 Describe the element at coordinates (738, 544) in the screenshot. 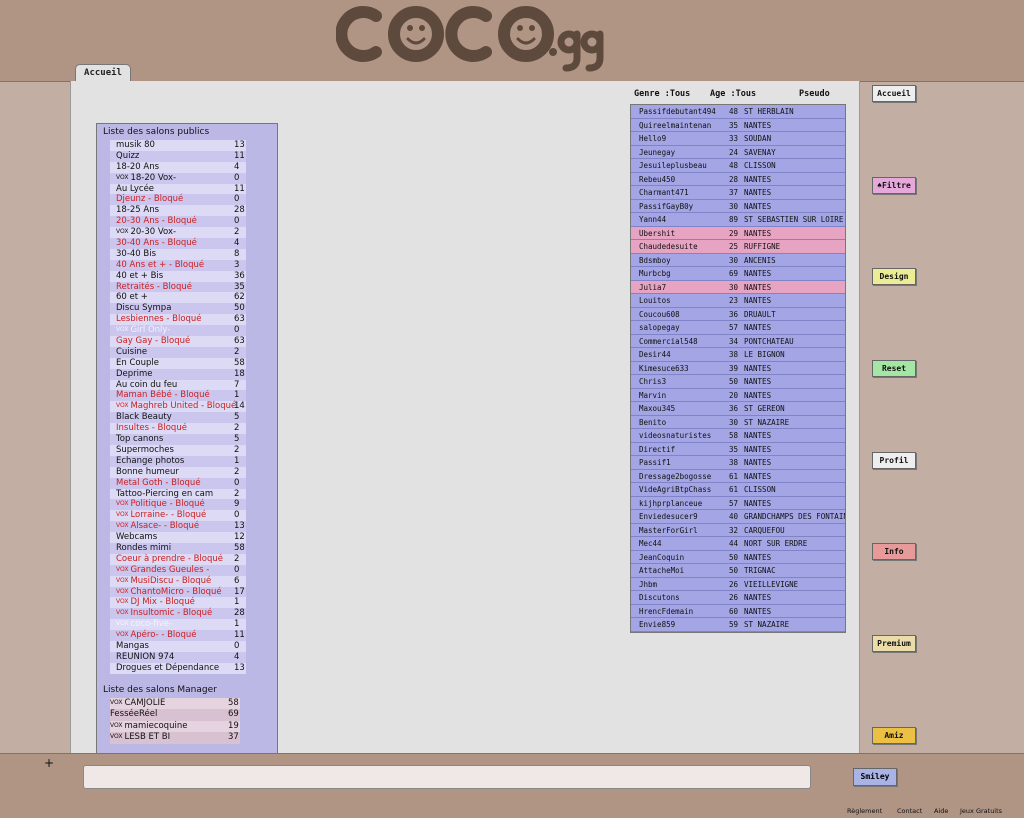

I see `user-row: Mec44 44 NORT SUR ERDRE` at that location.